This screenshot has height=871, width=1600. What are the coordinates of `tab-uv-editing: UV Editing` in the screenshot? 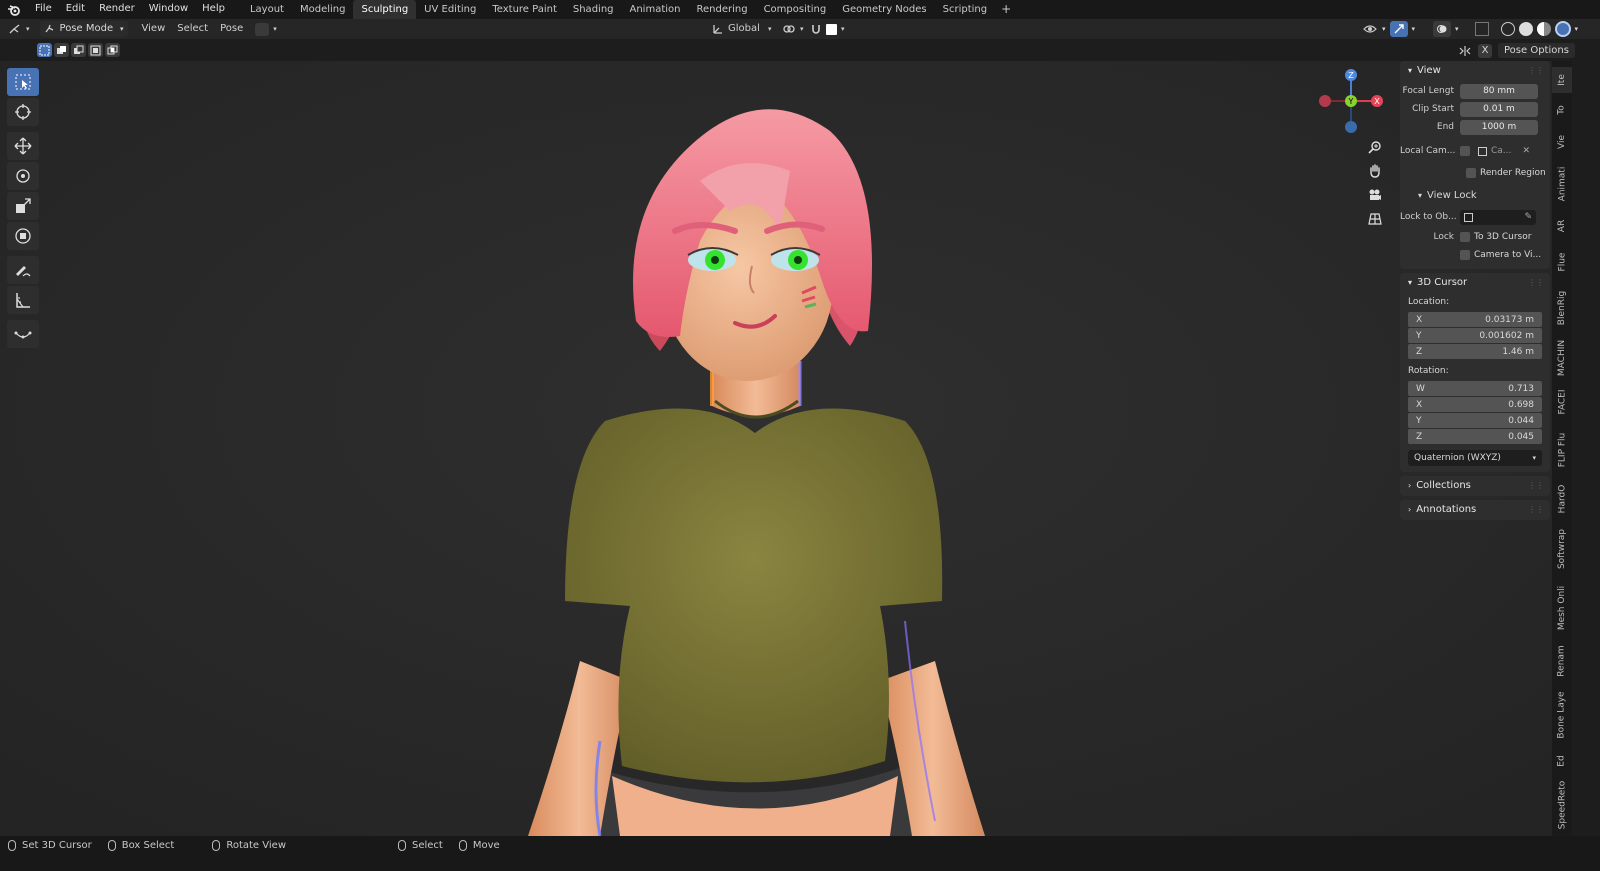 It's located at (450, 9).